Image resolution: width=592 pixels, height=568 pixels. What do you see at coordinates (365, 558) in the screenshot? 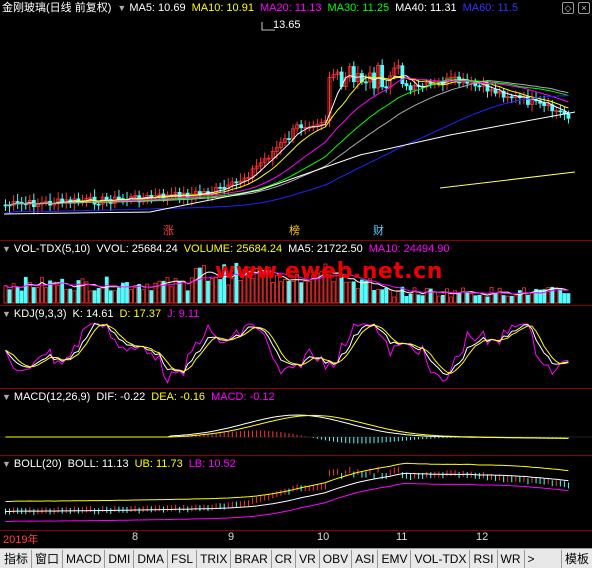
I see `tab-asi: ASI` at bounding box center [365, 558].